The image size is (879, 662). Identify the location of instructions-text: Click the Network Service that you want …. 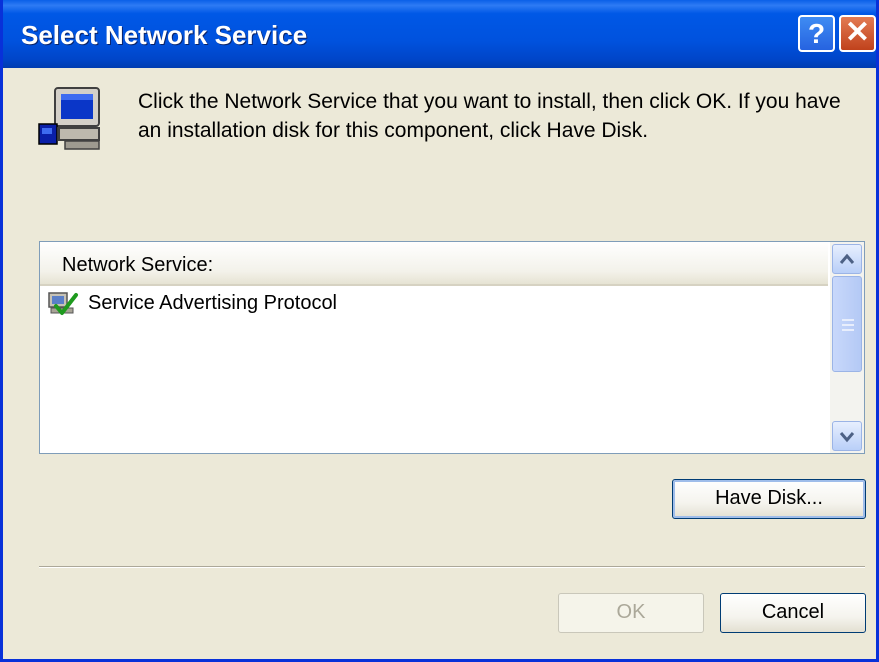
(489, 116).